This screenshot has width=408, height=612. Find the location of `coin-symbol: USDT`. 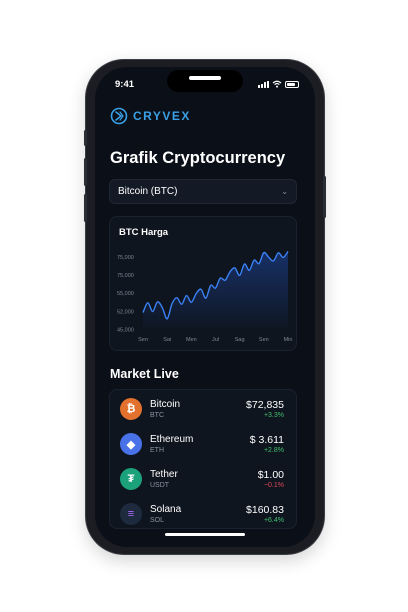

coin-symbol: USDT is located at coordinates (160, 485).